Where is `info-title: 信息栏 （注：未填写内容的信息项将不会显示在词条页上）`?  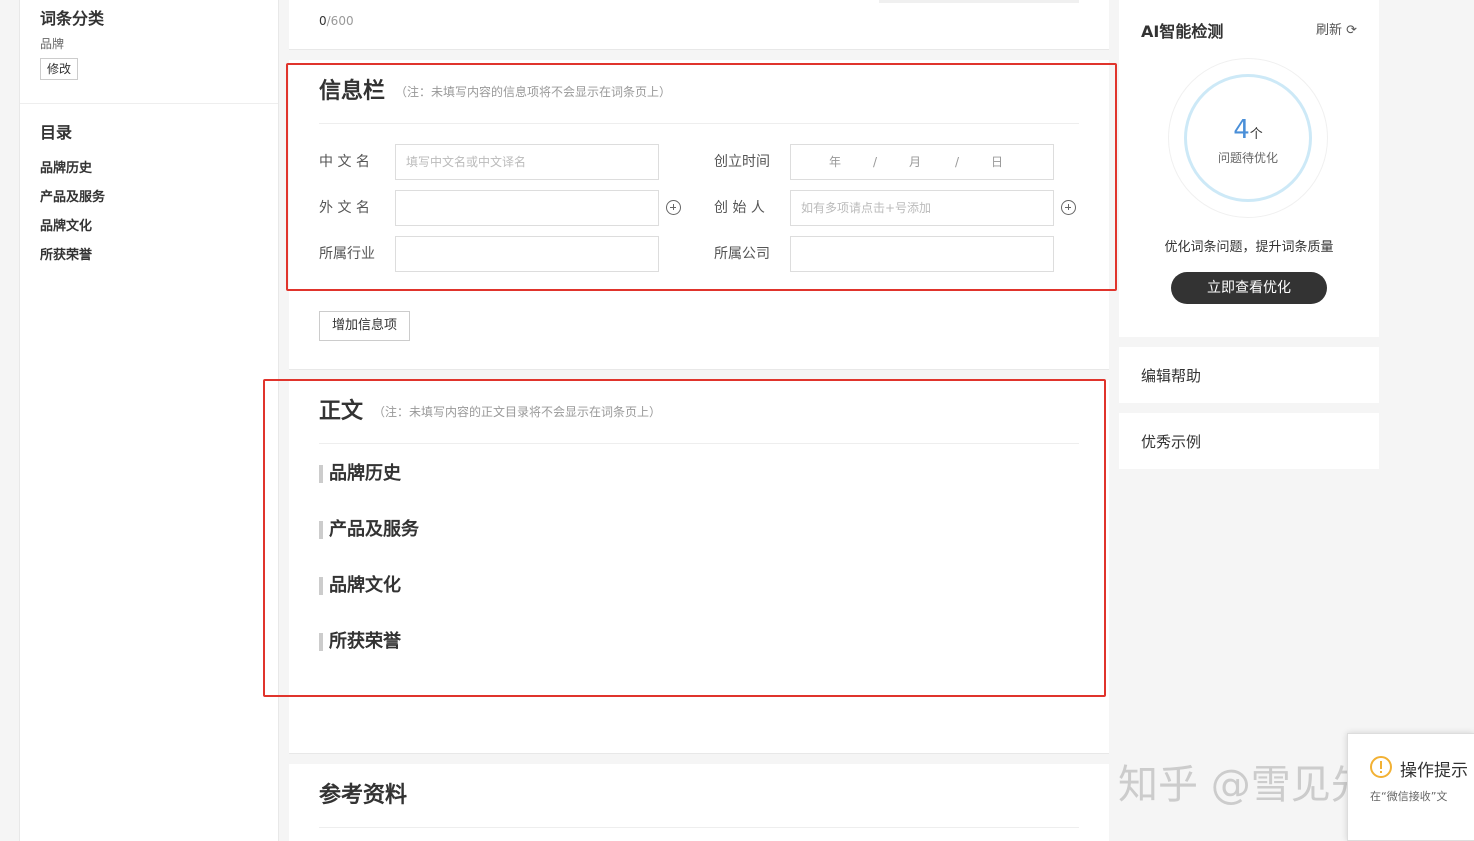
info-title: 信息栏 （注：未填写内容的信息项将不会显示在词条页上） is located at coordinates (495, 91).